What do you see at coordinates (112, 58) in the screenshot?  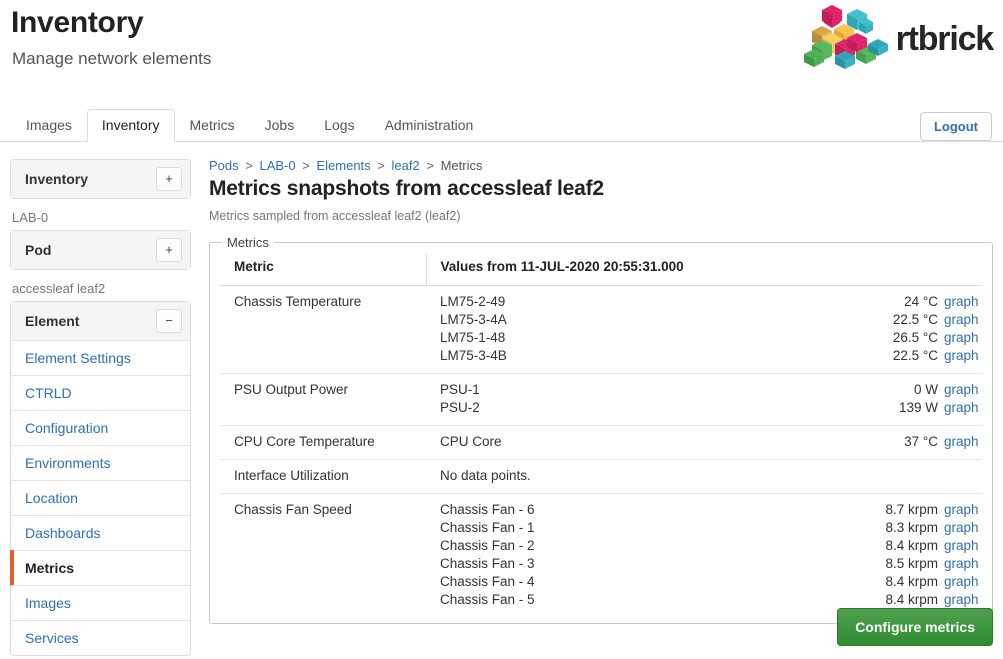 I see `app-subtitle: Manage network elements` at bounding box center [112, 58].